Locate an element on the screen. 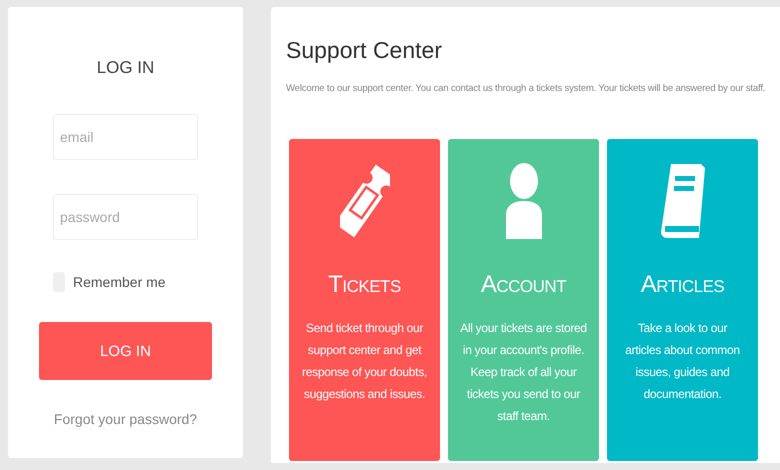 The height and width of the screenshot is (470, 780). password-field: password is located at coordinates (125, 217).